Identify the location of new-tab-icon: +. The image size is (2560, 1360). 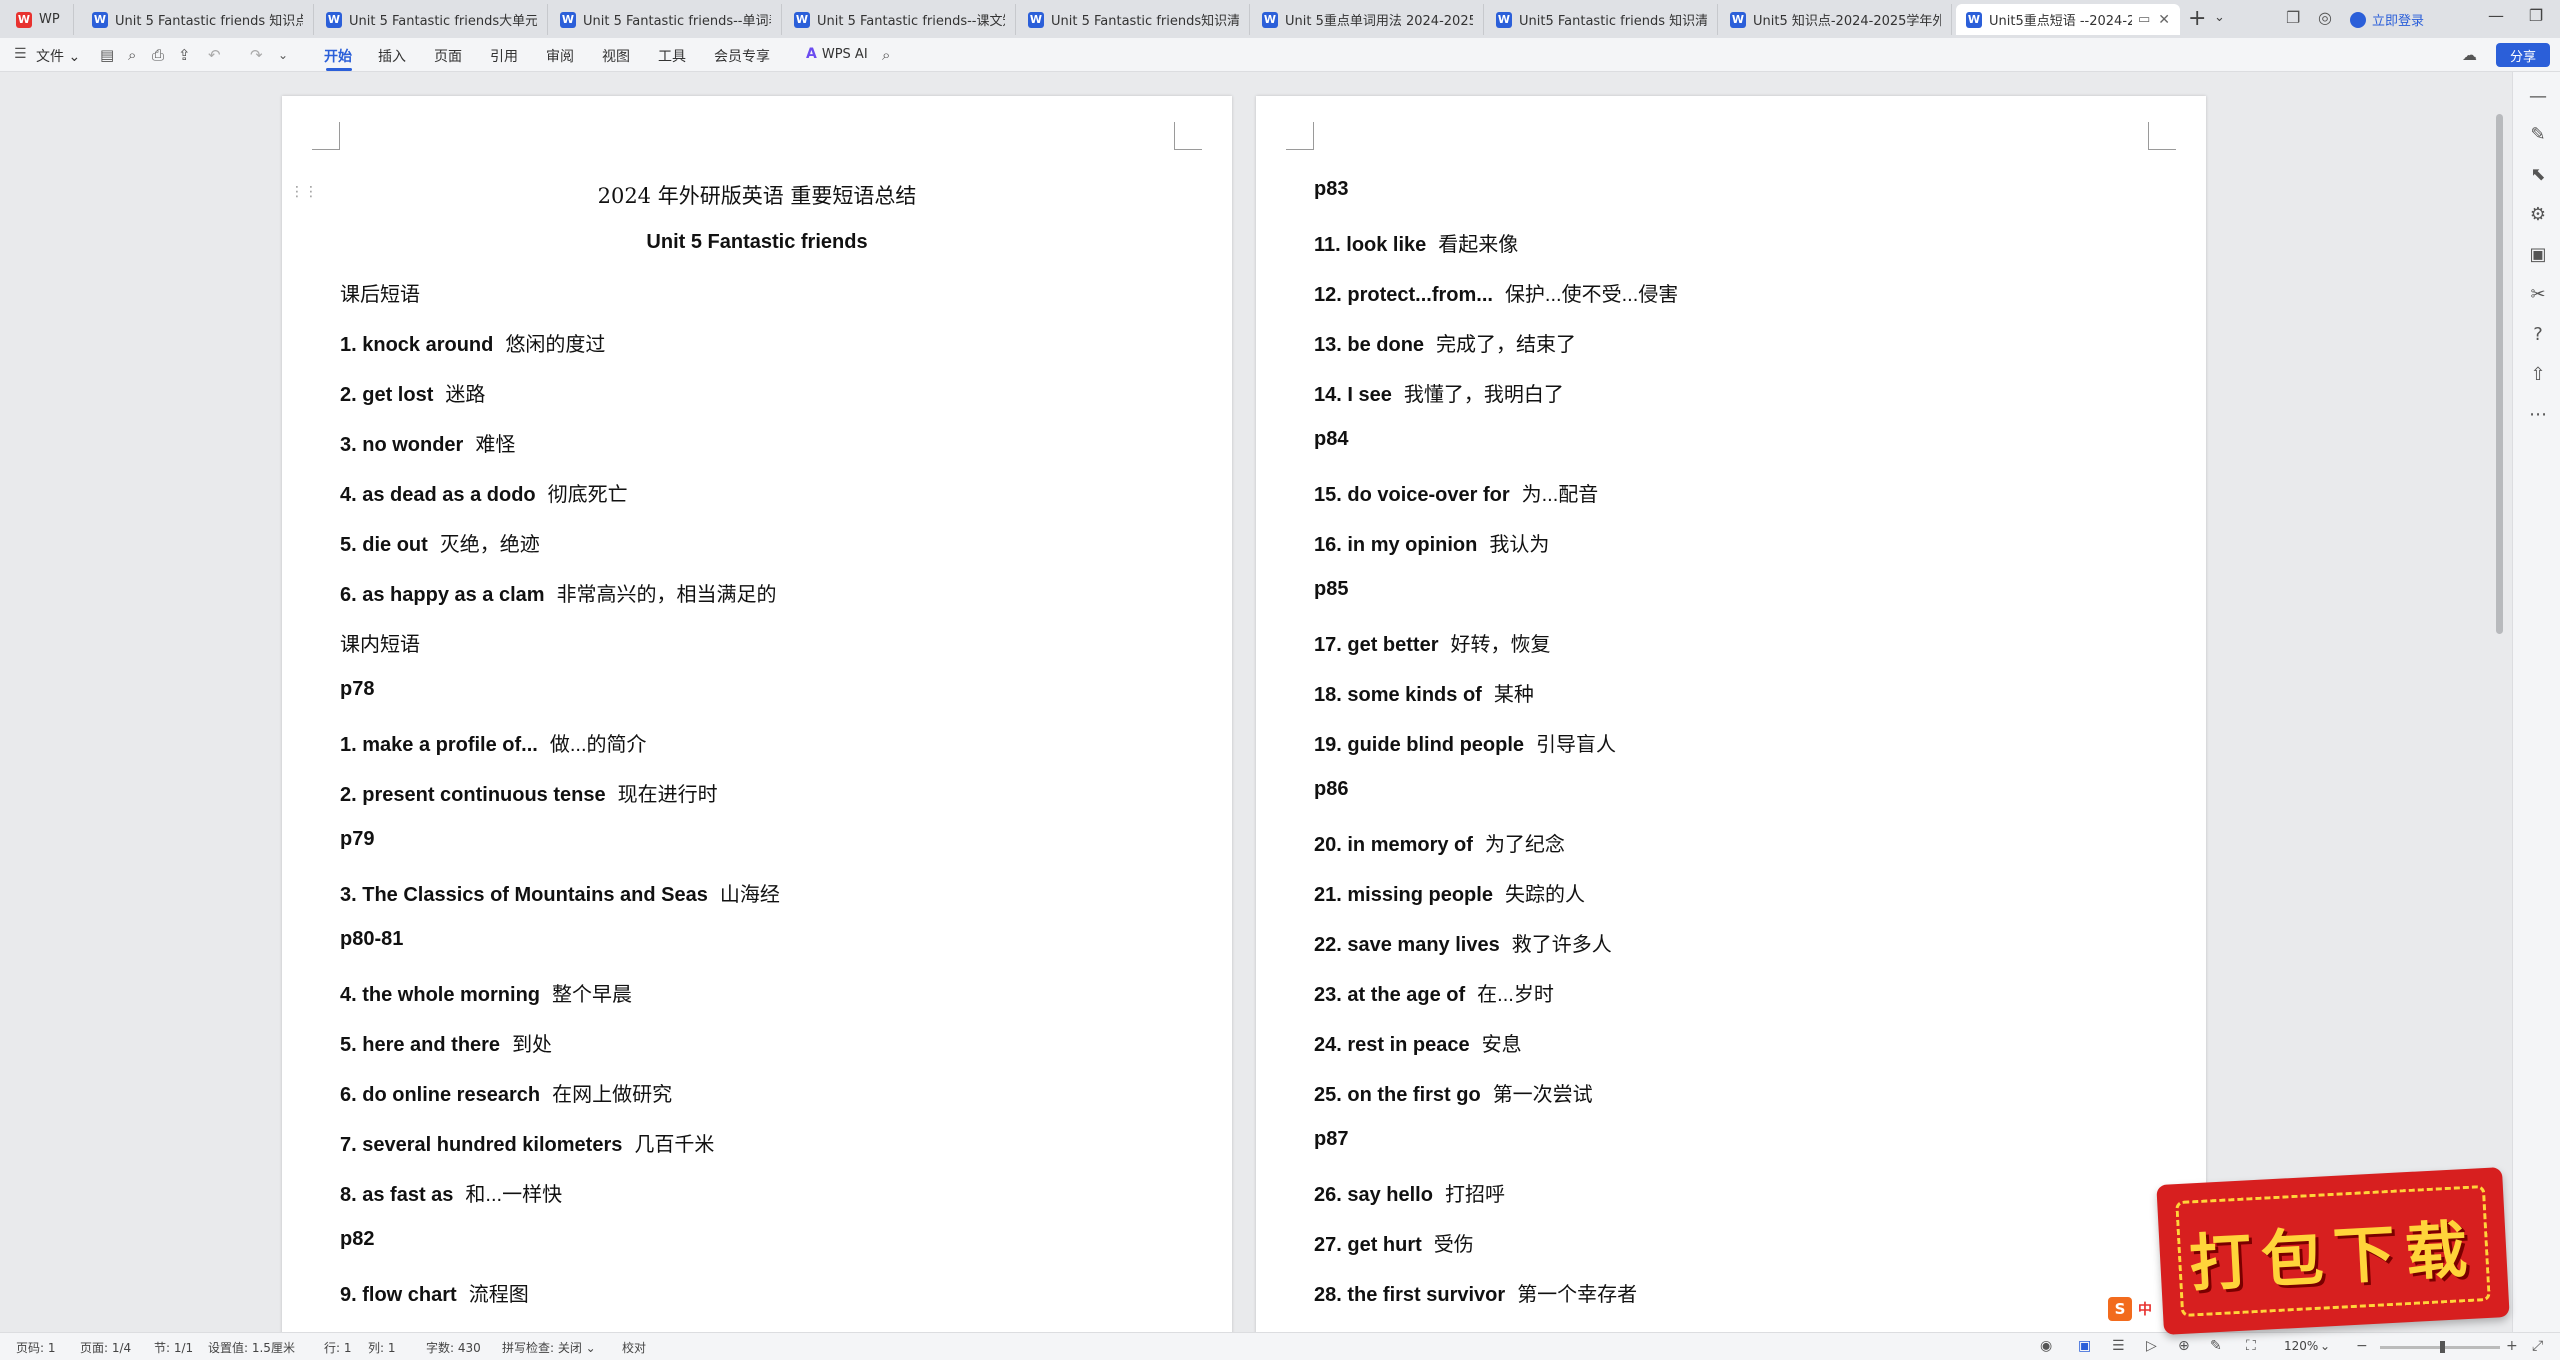
(2197, 18).